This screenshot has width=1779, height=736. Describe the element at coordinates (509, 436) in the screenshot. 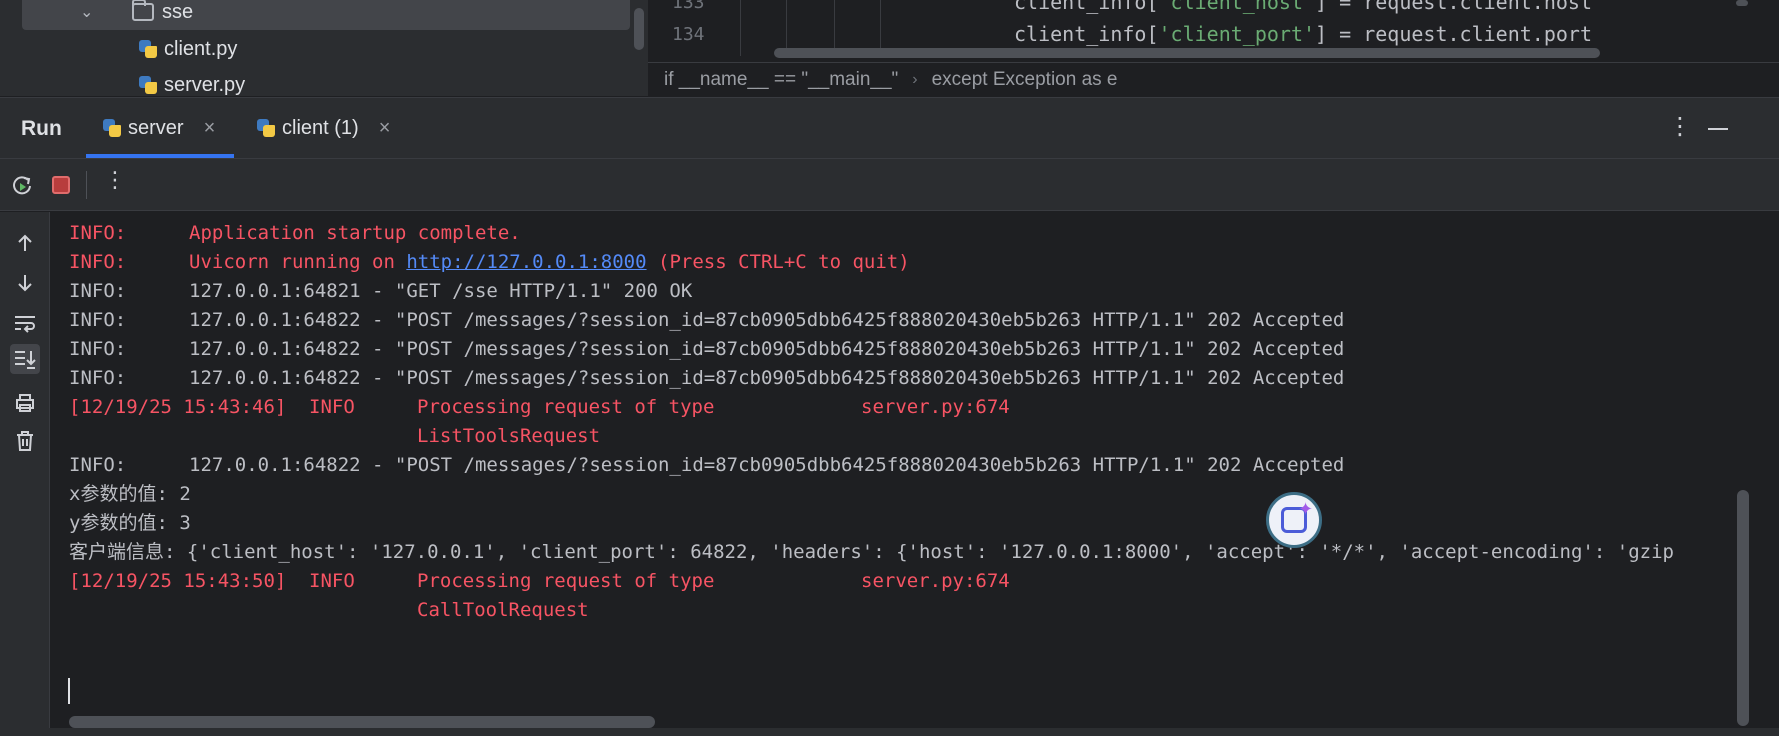

I see `log-message: ListToolsRequest` at that location.